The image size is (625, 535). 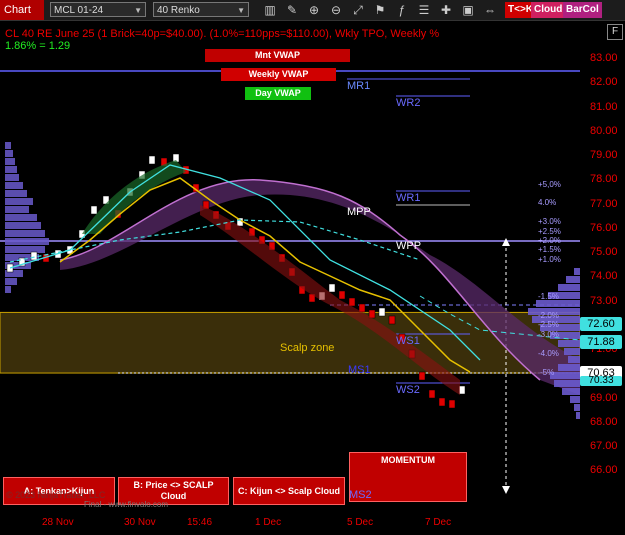 What do you see at coordinates (604, 227) in the screenshot?
I see `price-tick: 76.00` at bounding box center [604, 227].